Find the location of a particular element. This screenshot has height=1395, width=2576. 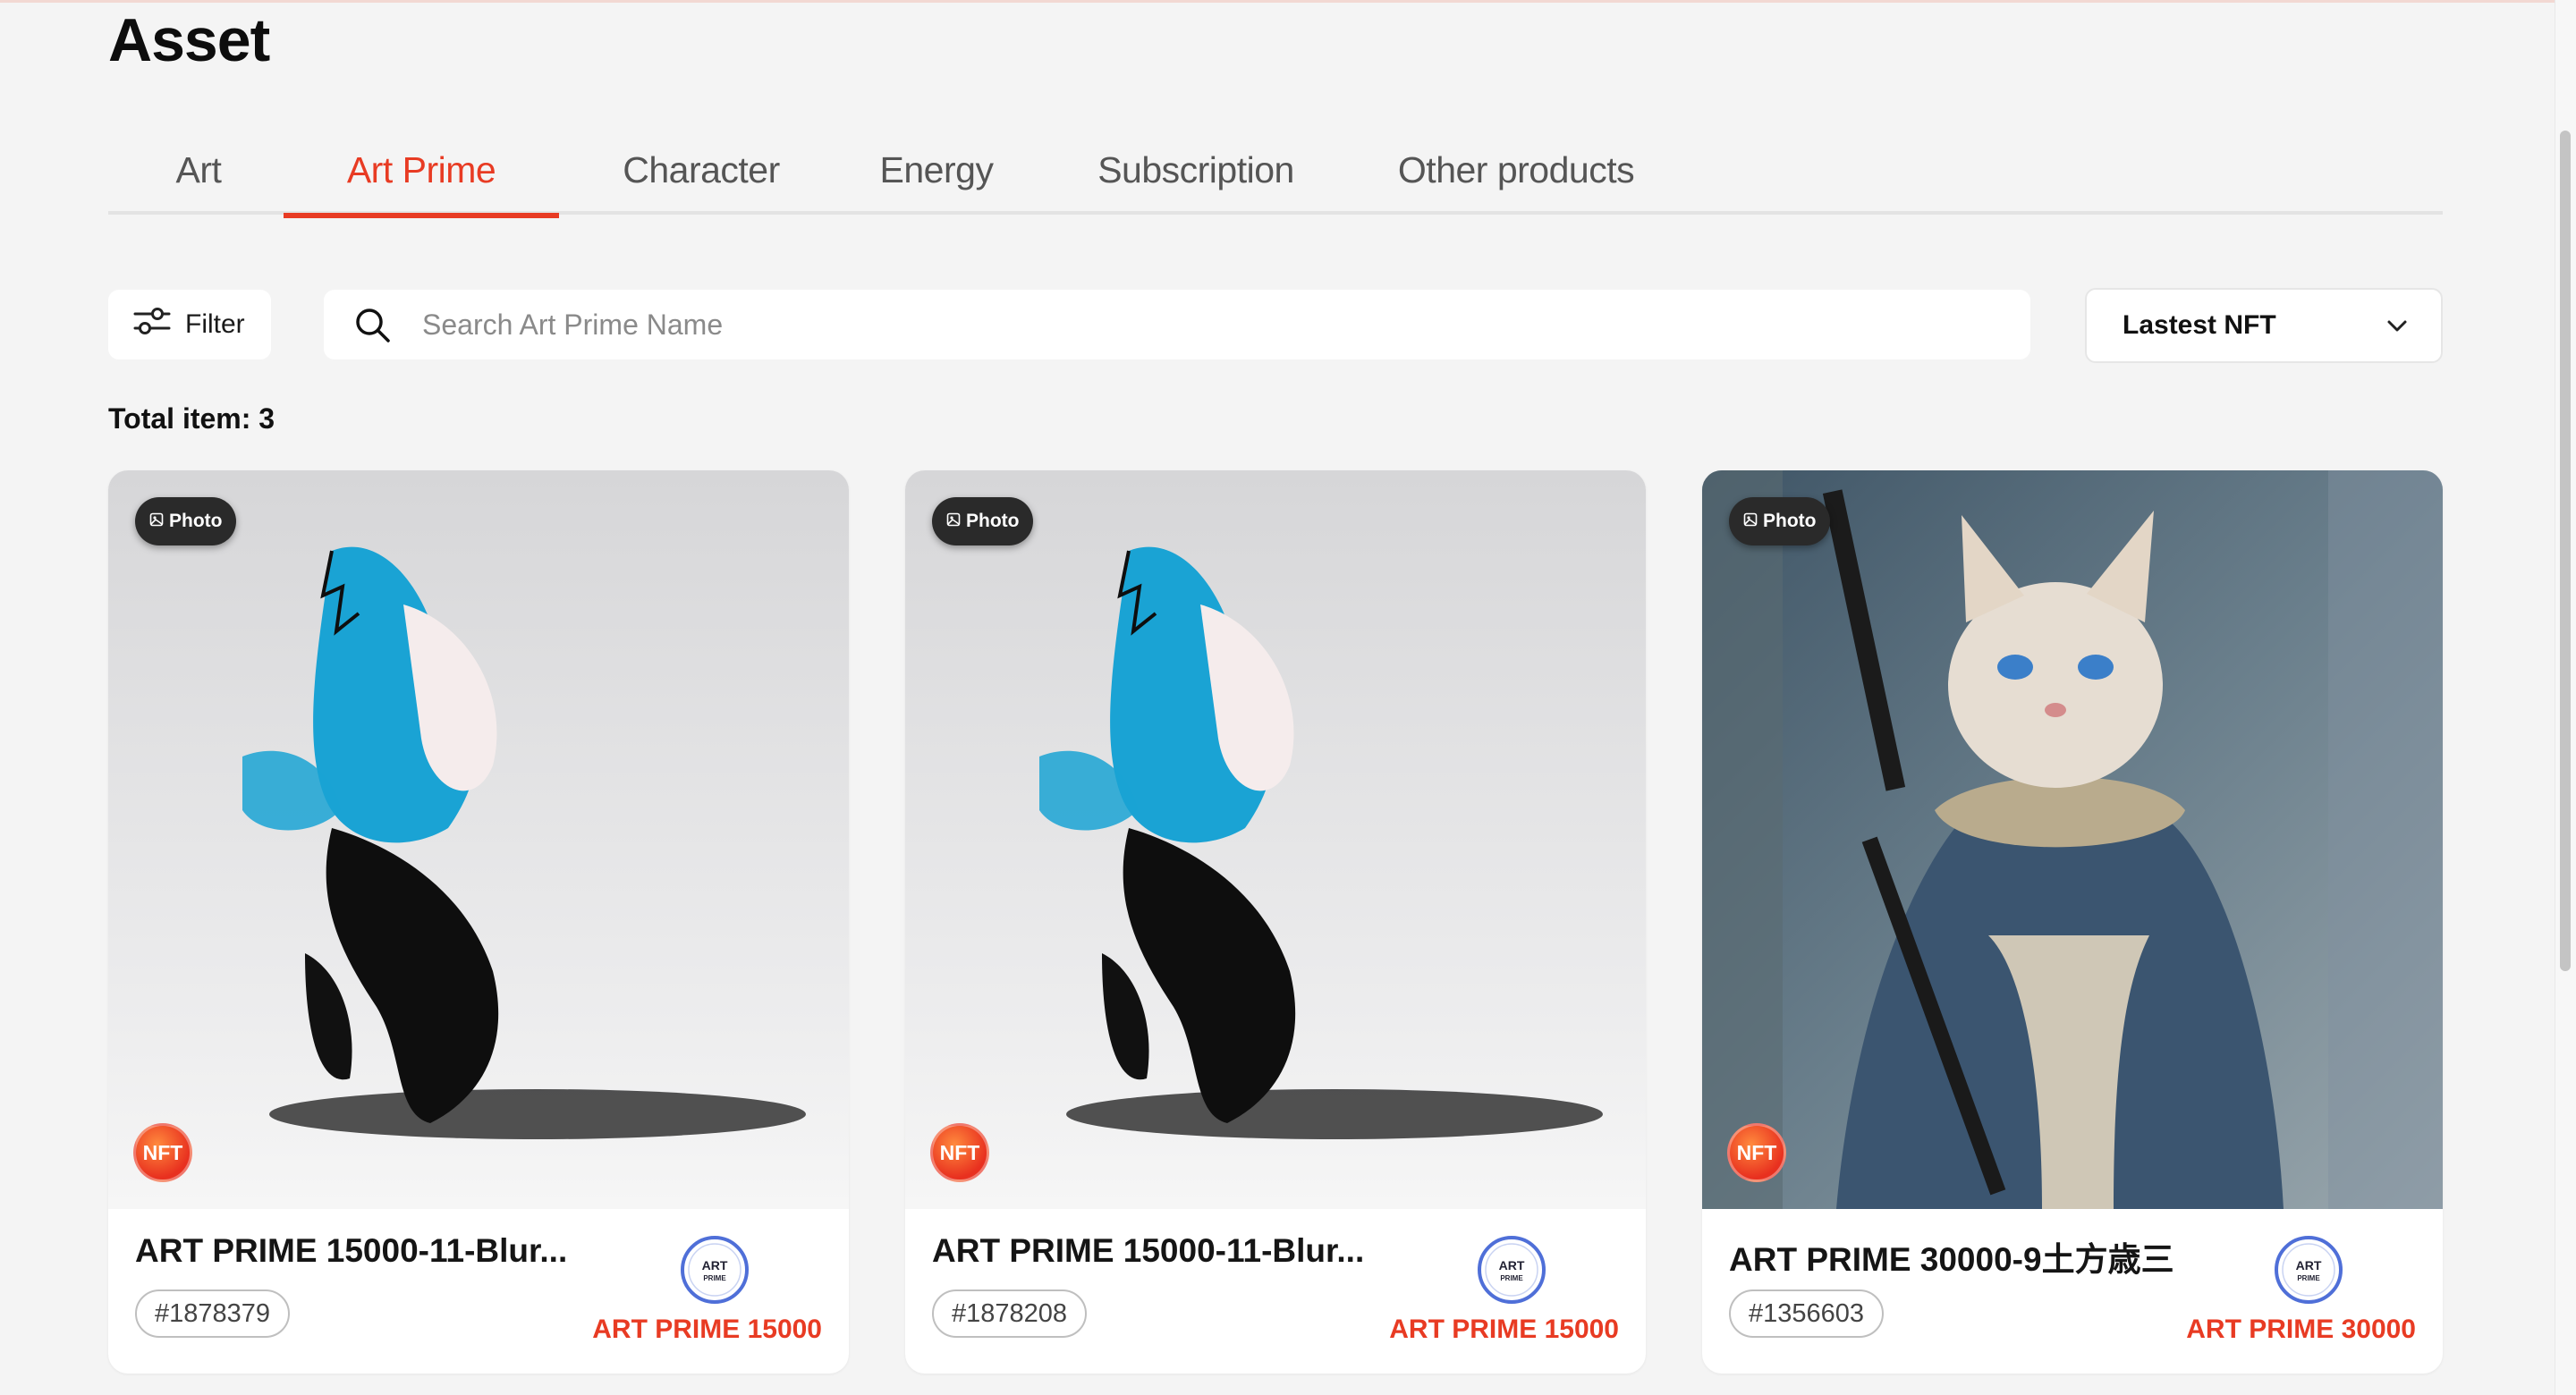

search-input is located at coordinates (1182, 325).